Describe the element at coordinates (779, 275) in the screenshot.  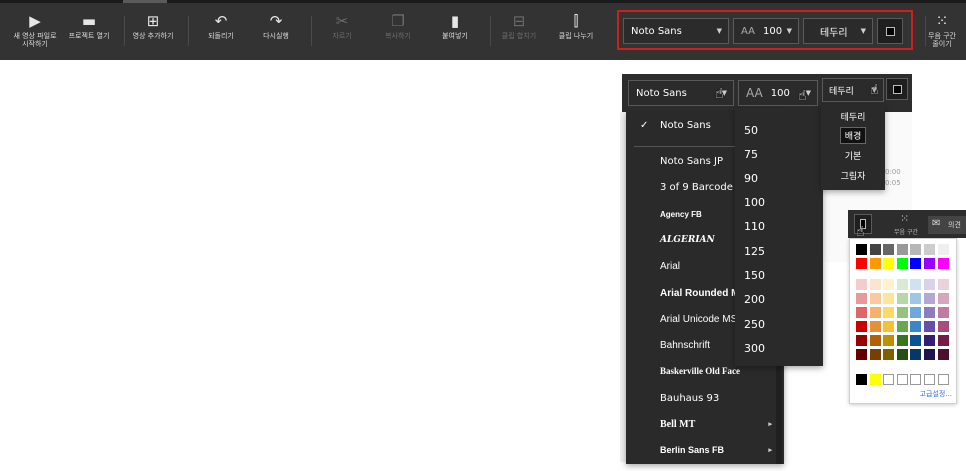
I see `size-option: 150` at that location.